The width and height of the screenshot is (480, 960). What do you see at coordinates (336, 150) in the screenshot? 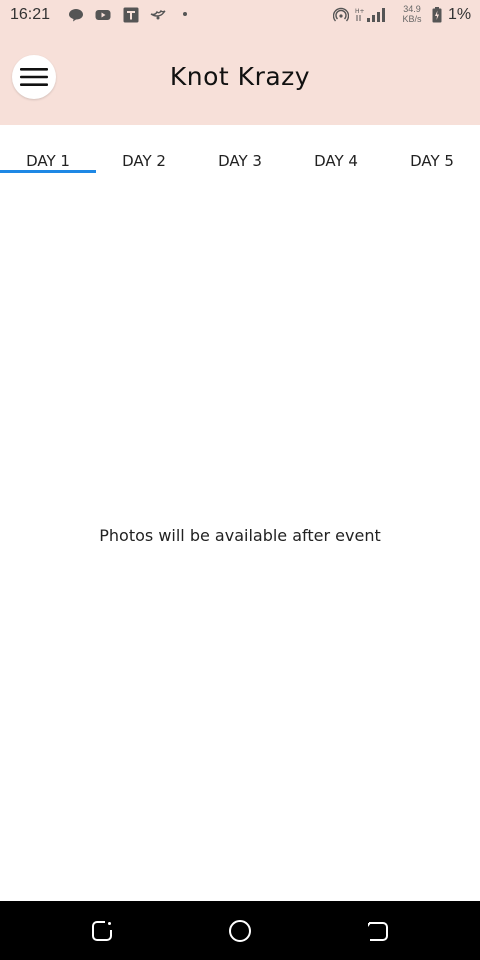
I see `tab-day-4: DAY 4` at bounding box center [336, 150].